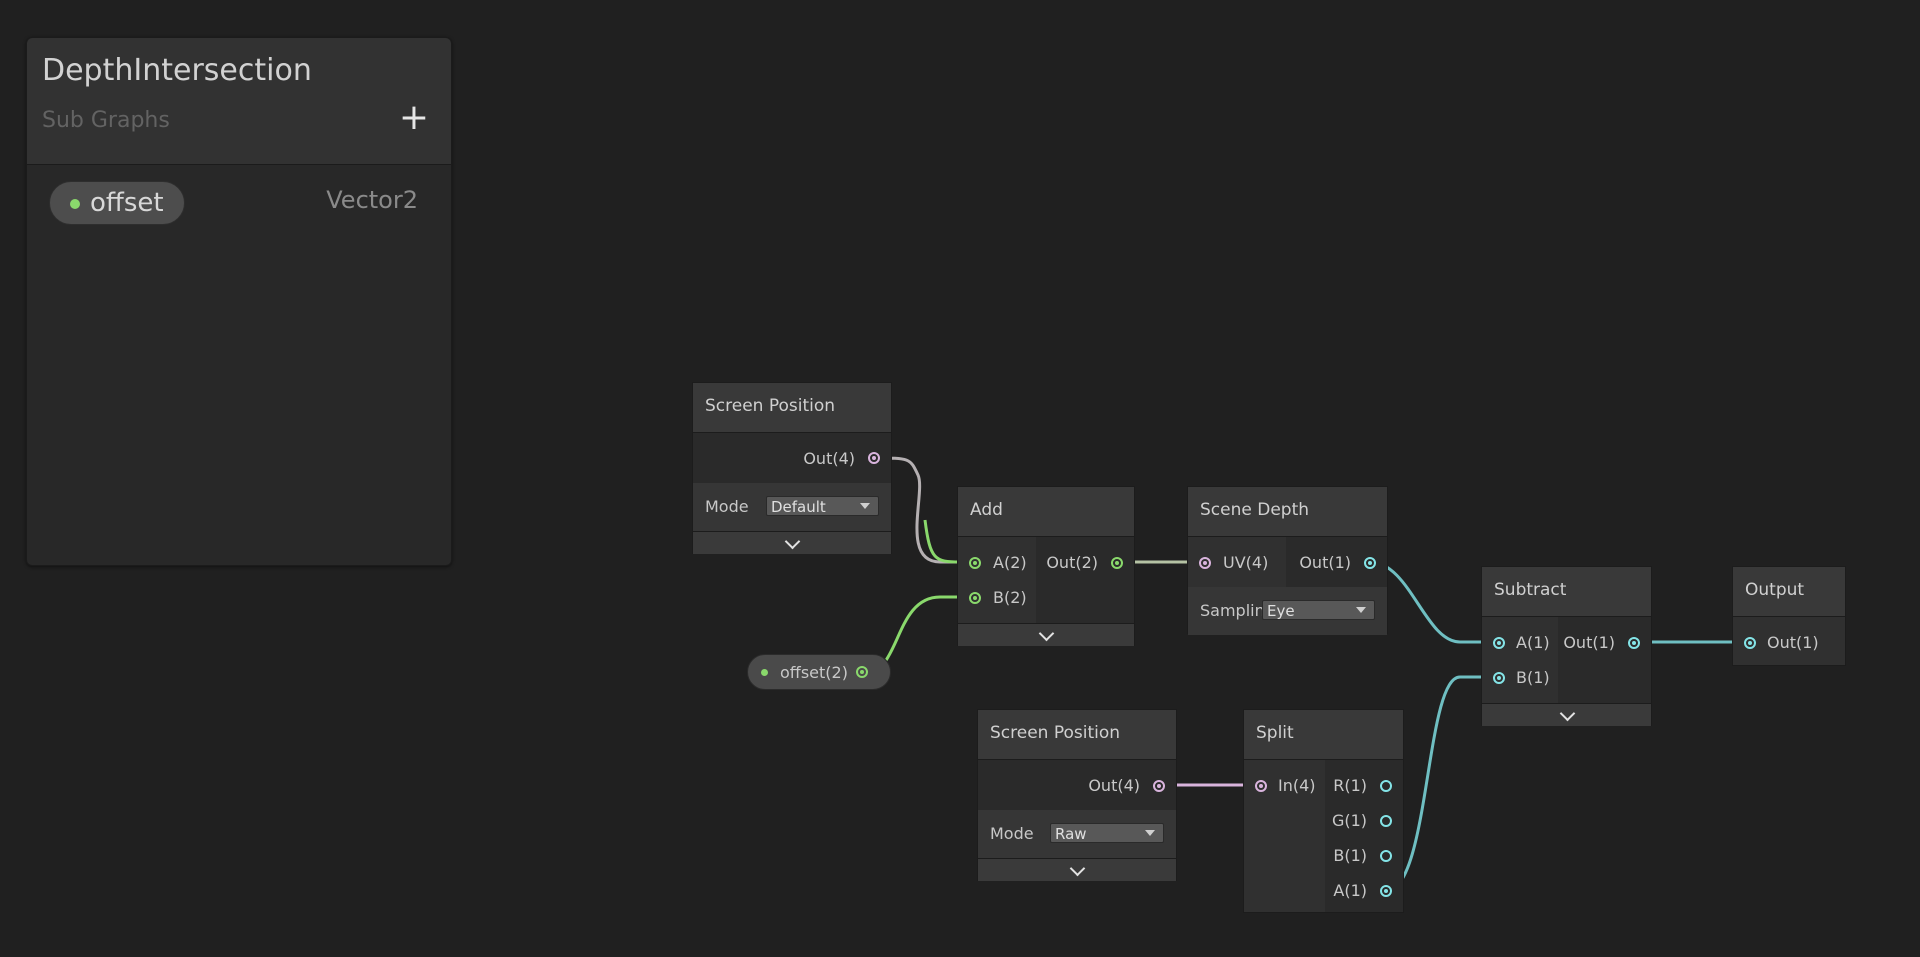 This screenshot has width=1920, height=957. Describe the element at coordinates (1349, 820) in the screenshot. I see `output-port-label: G(1)` at that location.